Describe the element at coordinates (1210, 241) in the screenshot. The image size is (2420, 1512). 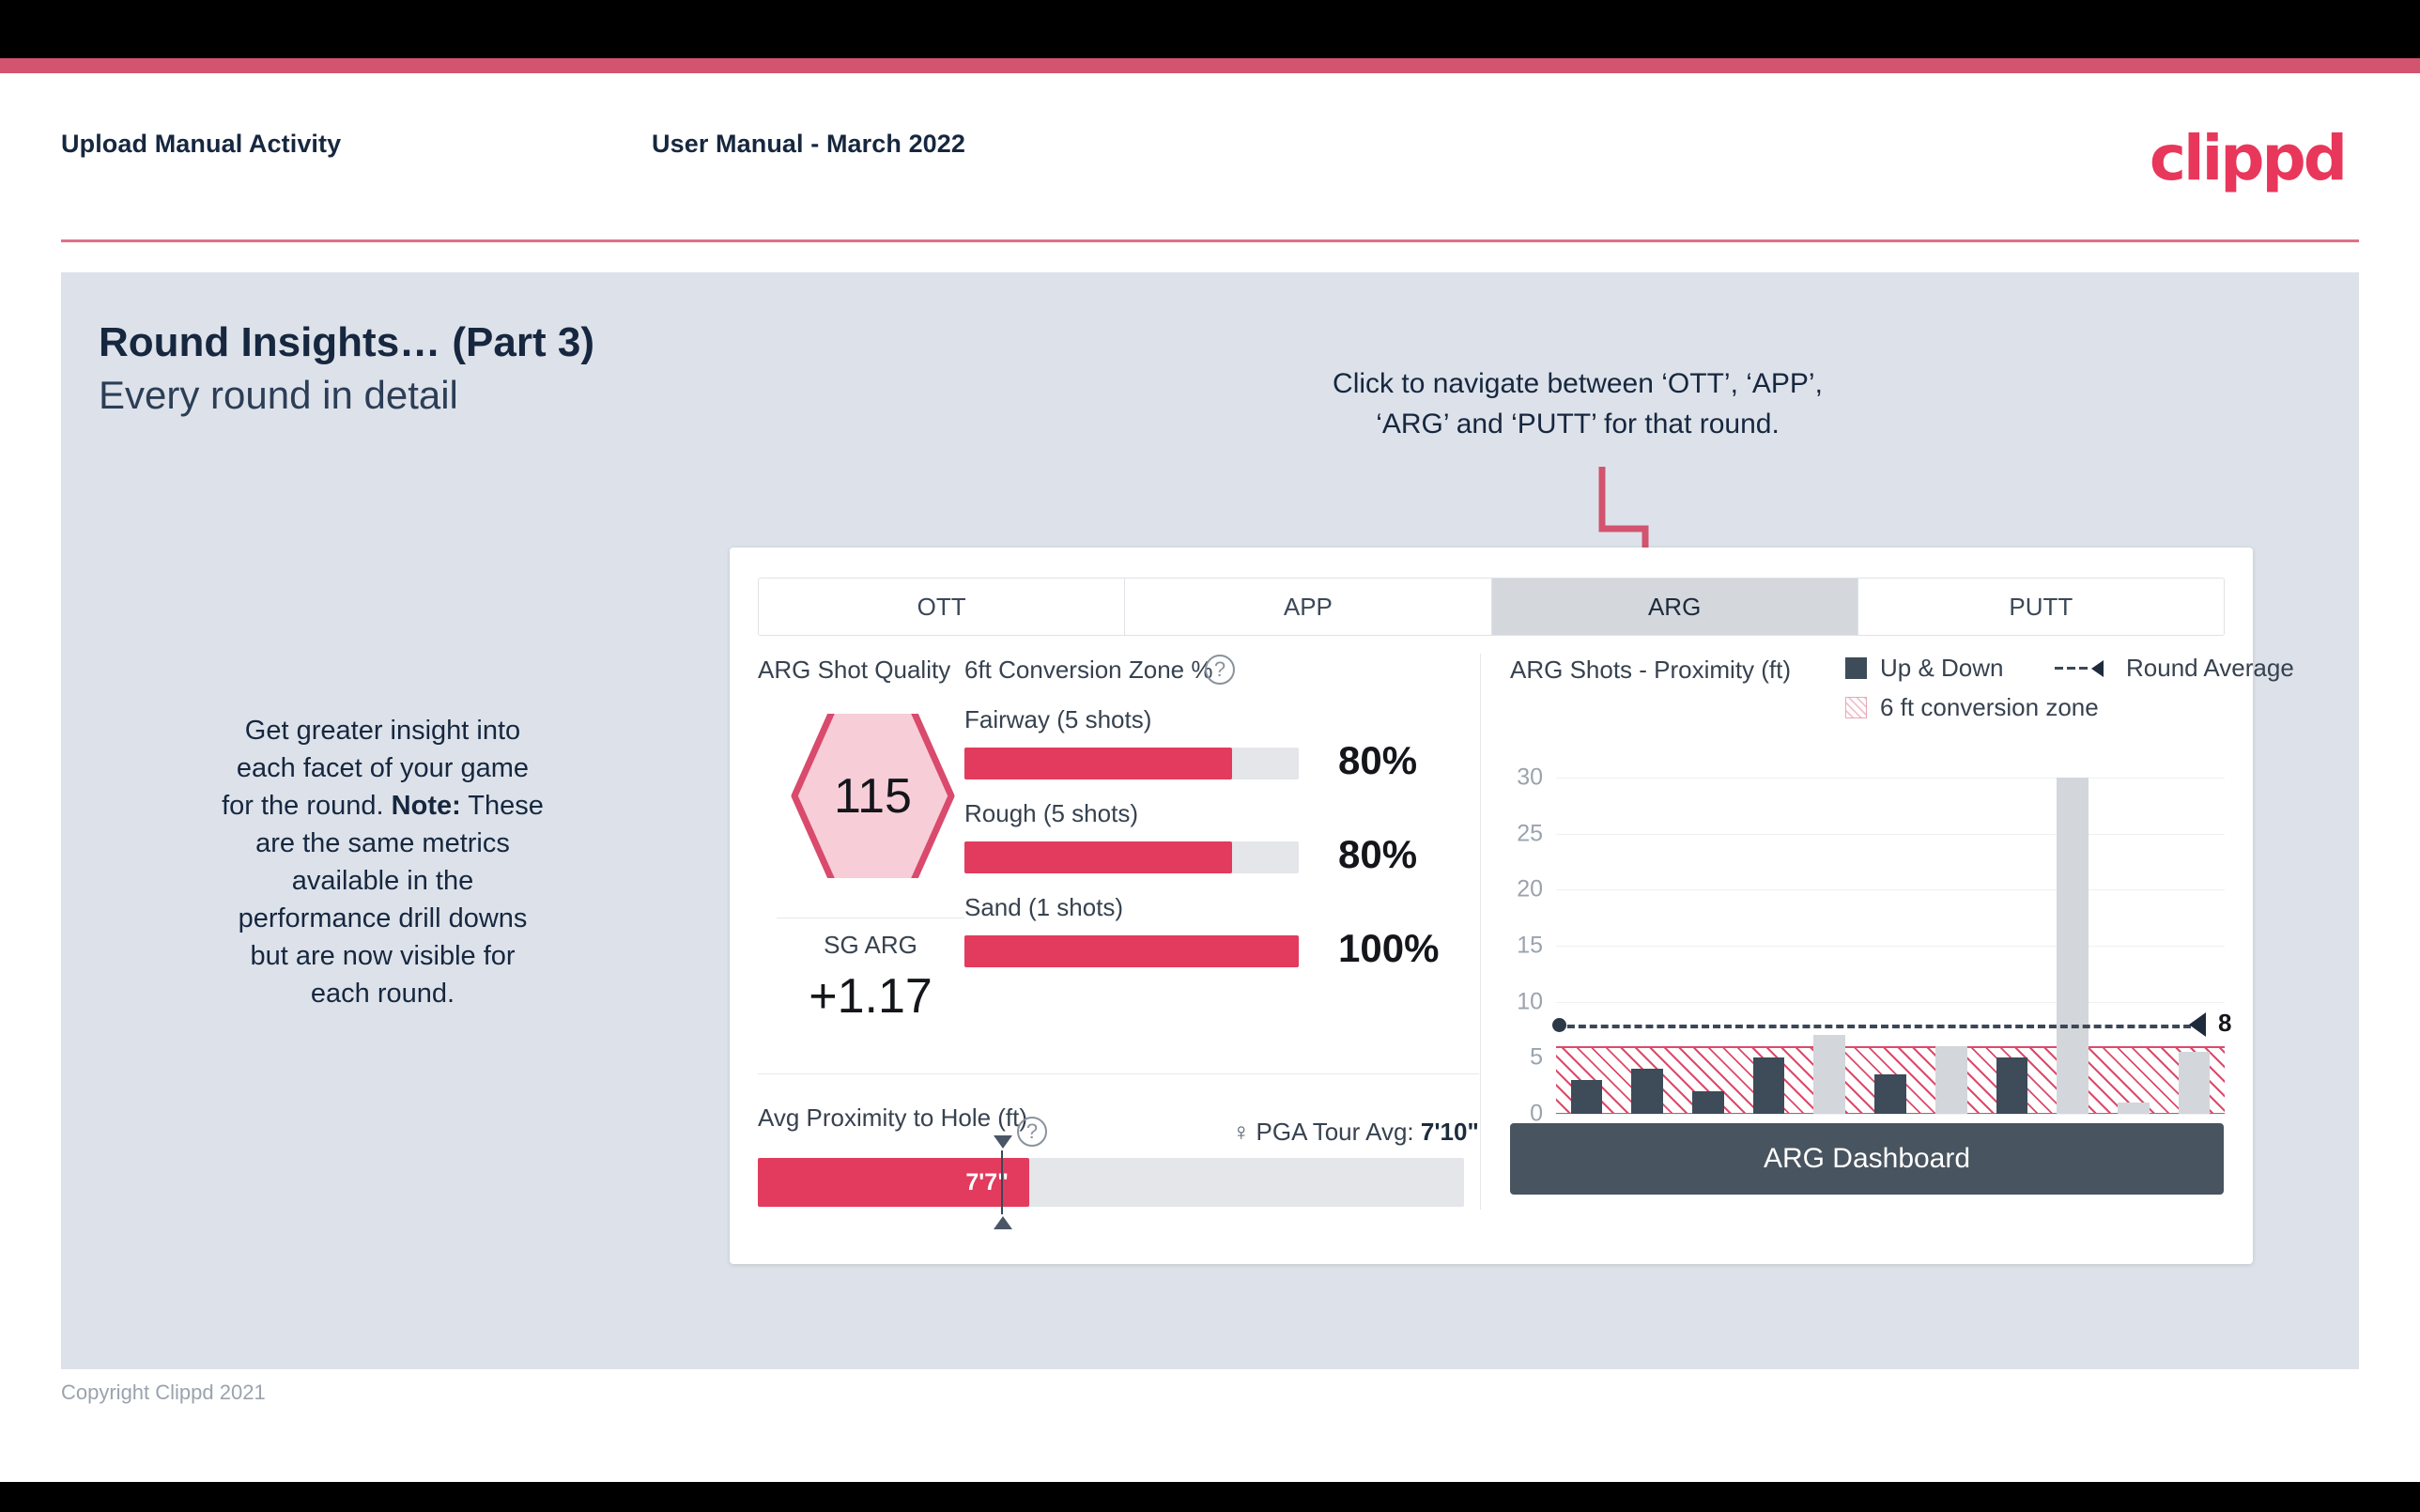
I see `header-divider` at that location.